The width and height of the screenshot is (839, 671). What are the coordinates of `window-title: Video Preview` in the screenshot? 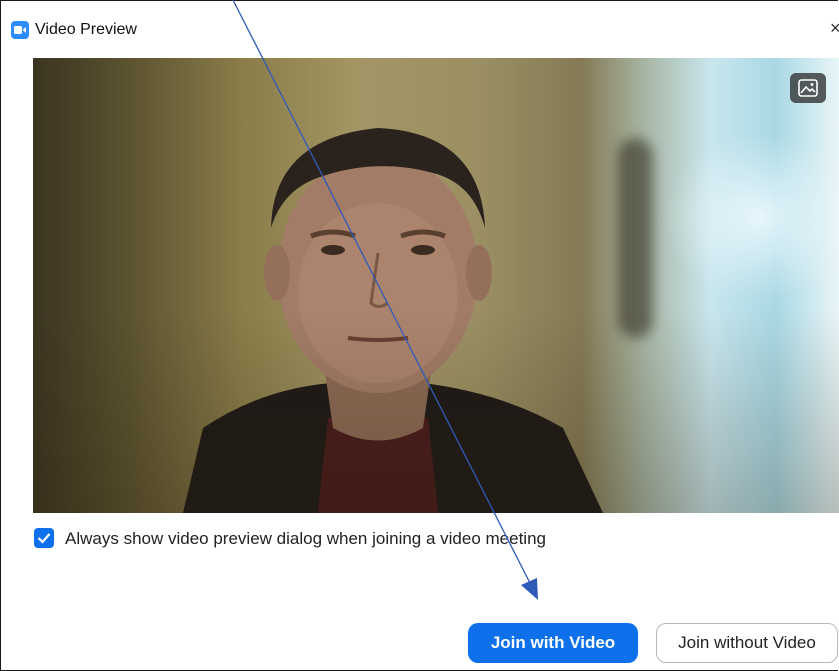 It's located at (86, 29).